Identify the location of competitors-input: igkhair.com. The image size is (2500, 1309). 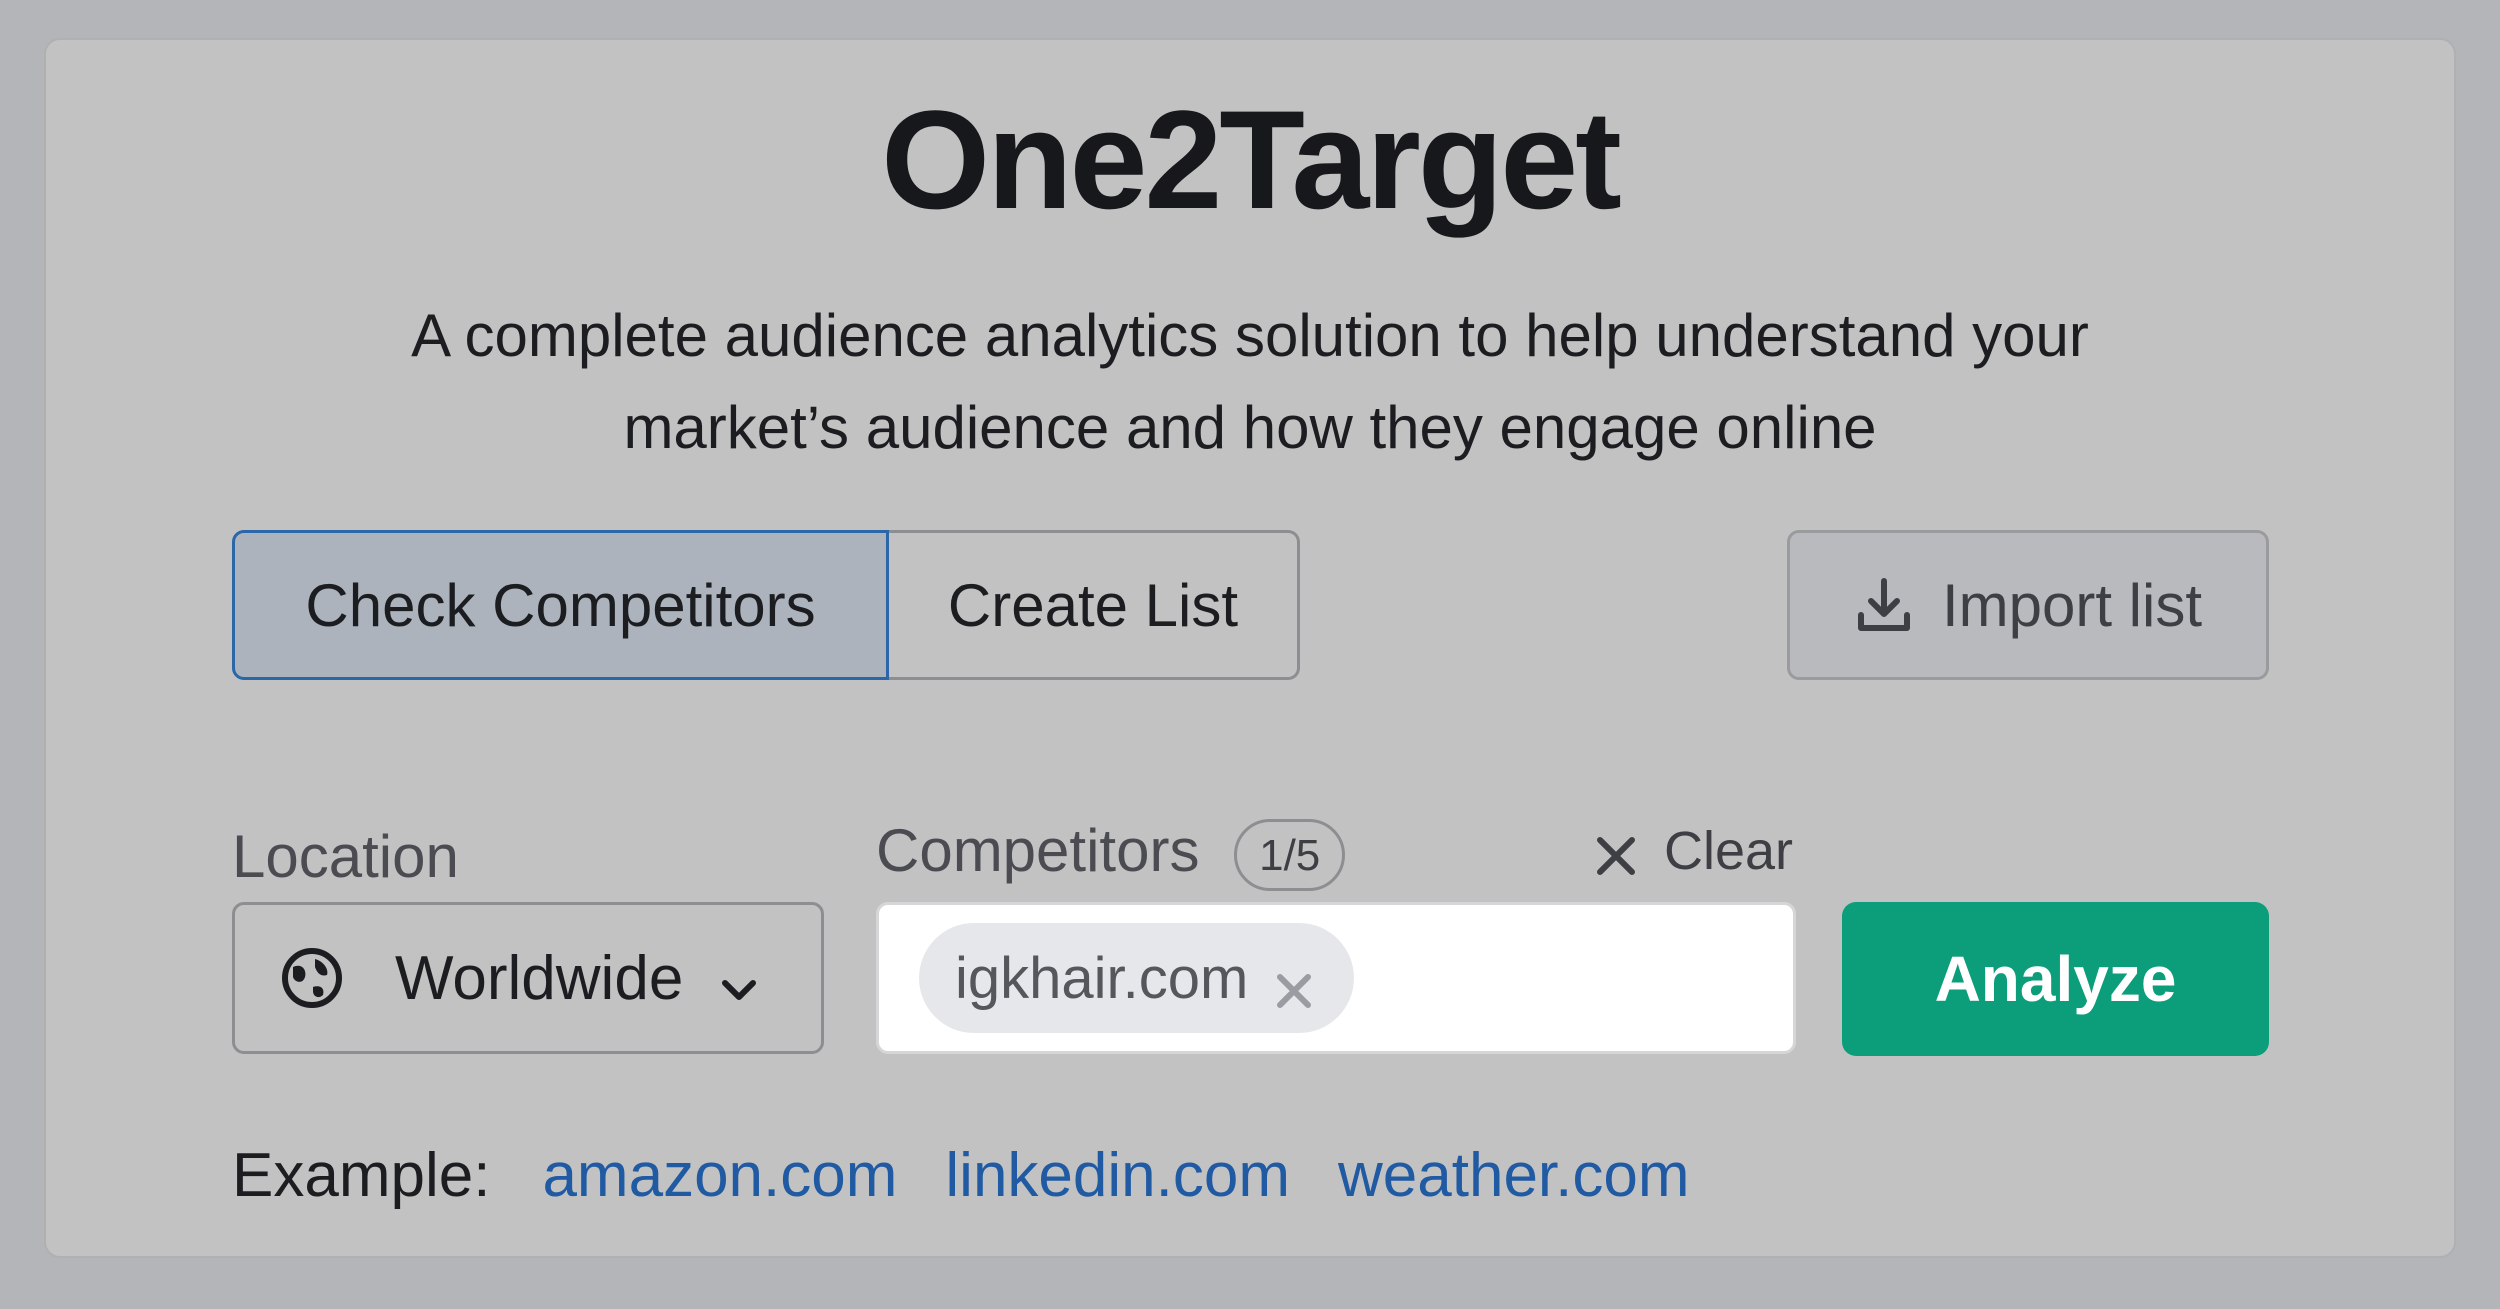
(1336, 978).